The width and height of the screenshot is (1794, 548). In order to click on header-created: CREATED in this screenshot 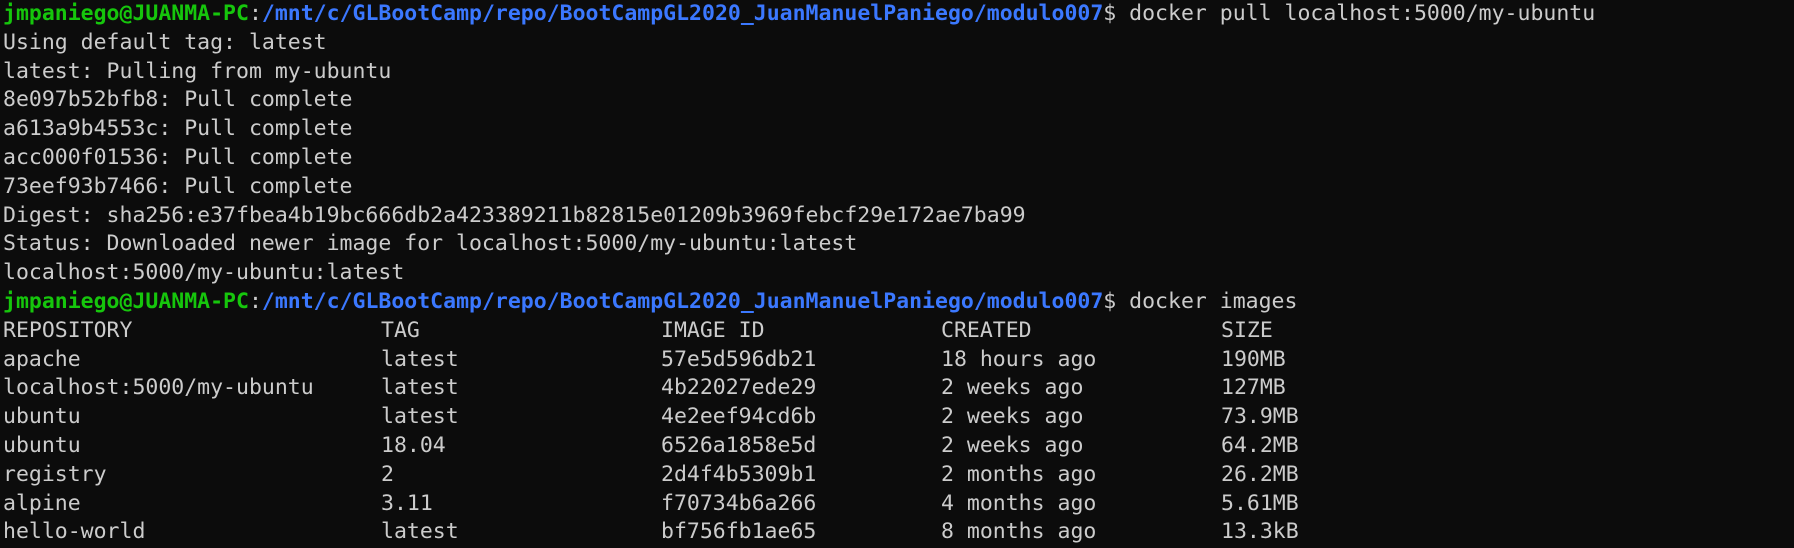, I will do `click(986, 330)`.